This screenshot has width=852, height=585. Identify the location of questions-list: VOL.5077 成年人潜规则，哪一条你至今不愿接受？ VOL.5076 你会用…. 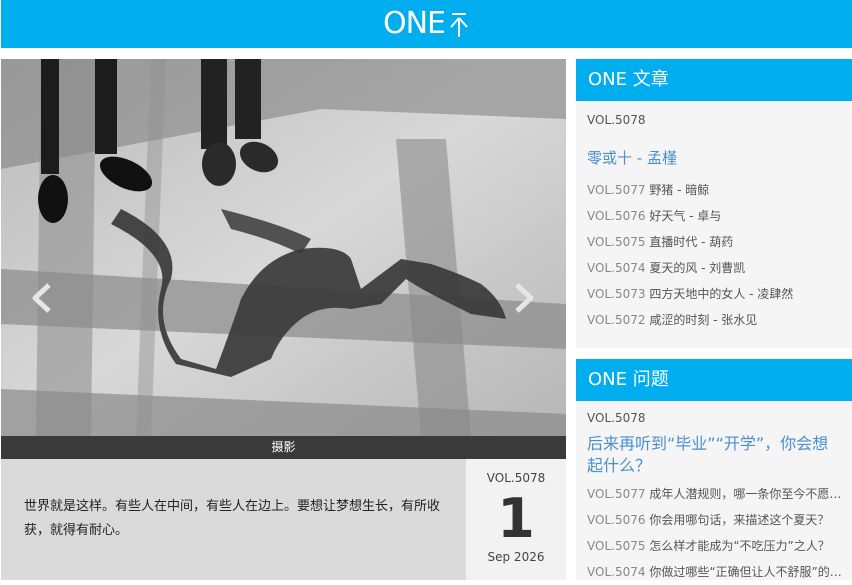
(714, 533).